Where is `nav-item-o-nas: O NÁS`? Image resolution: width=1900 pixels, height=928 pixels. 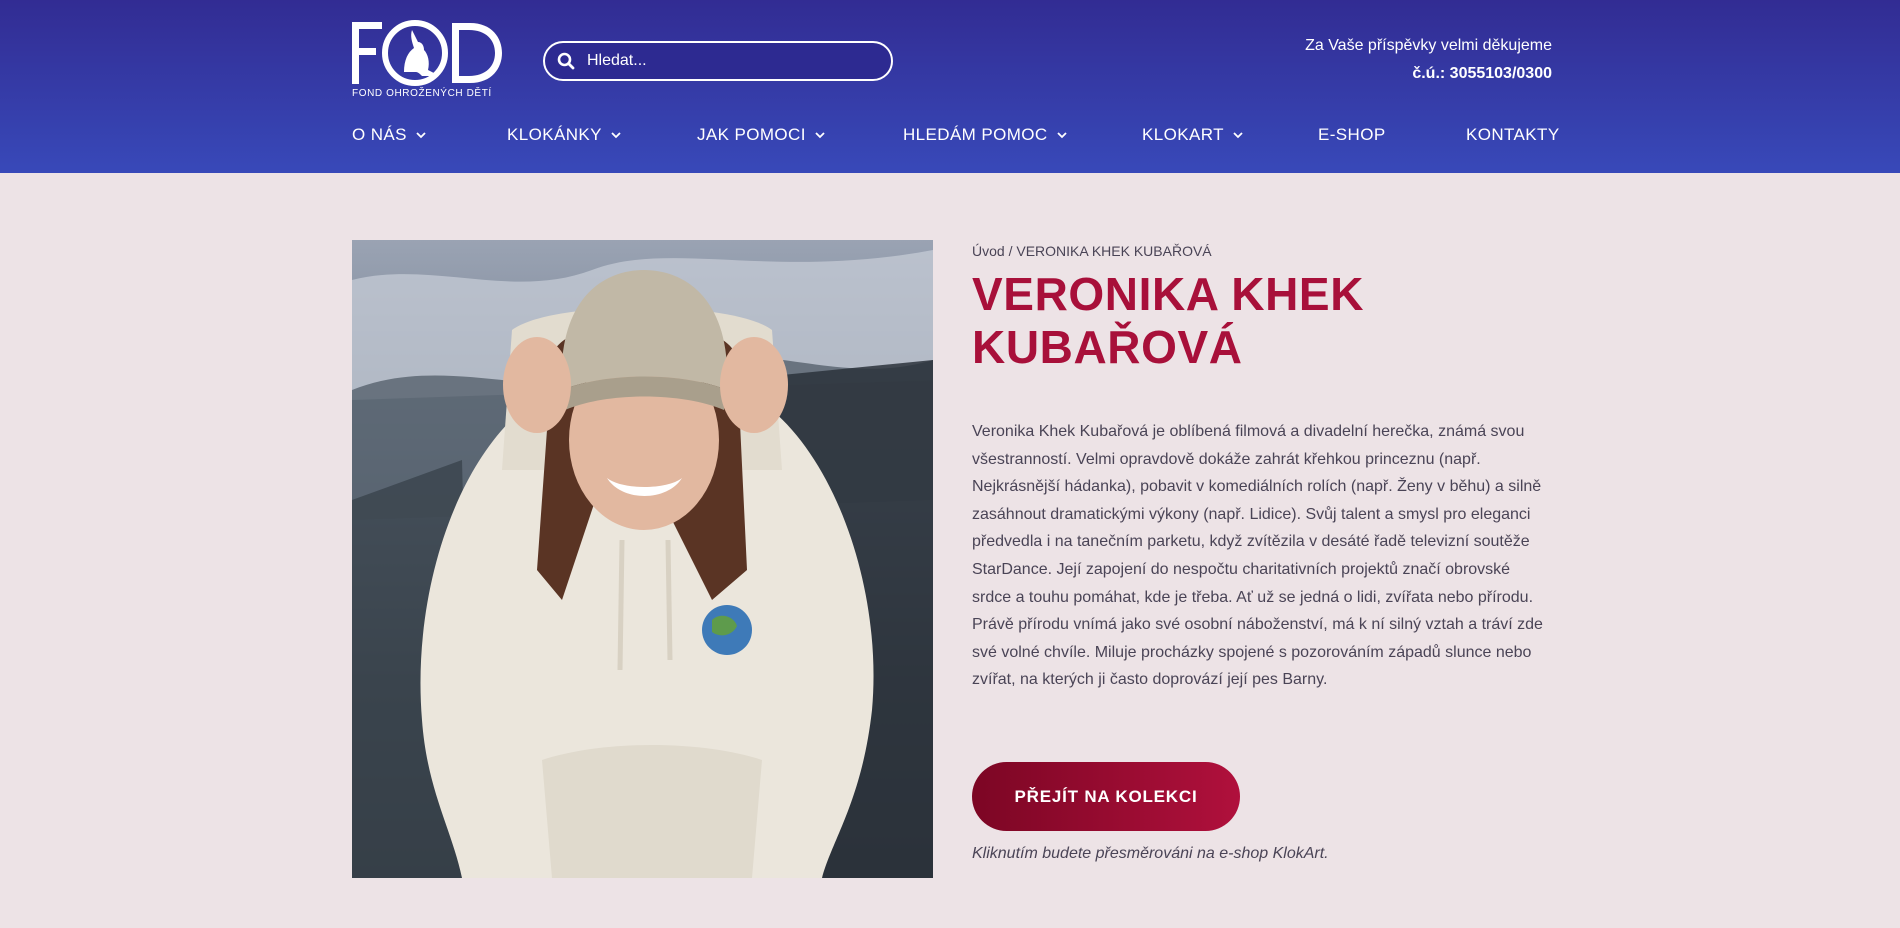 nav-item-o-nas: O NÁS is located at coordinates (389, 135).